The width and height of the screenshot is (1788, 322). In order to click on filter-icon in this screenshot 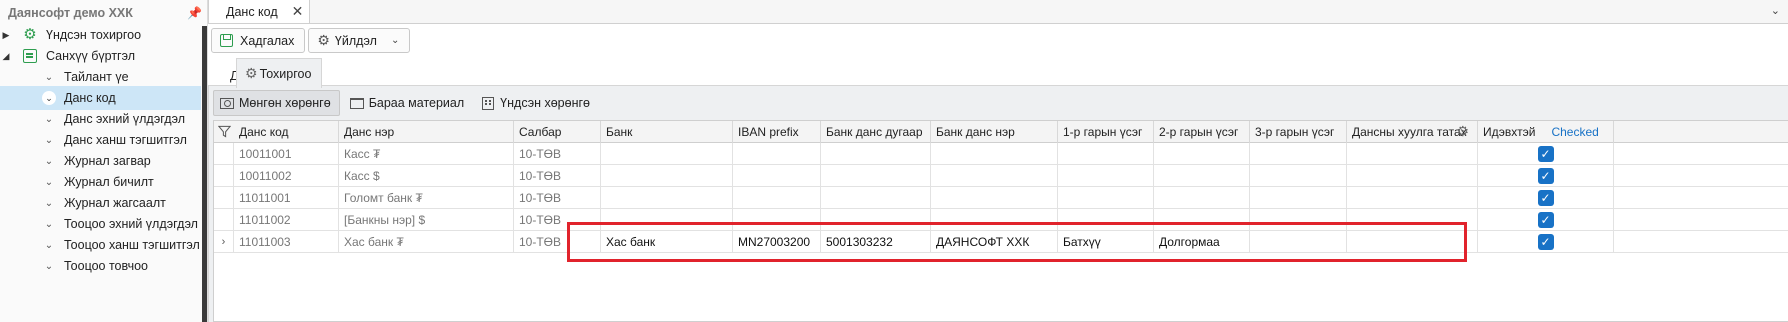, I will do `click(224, 131)`.